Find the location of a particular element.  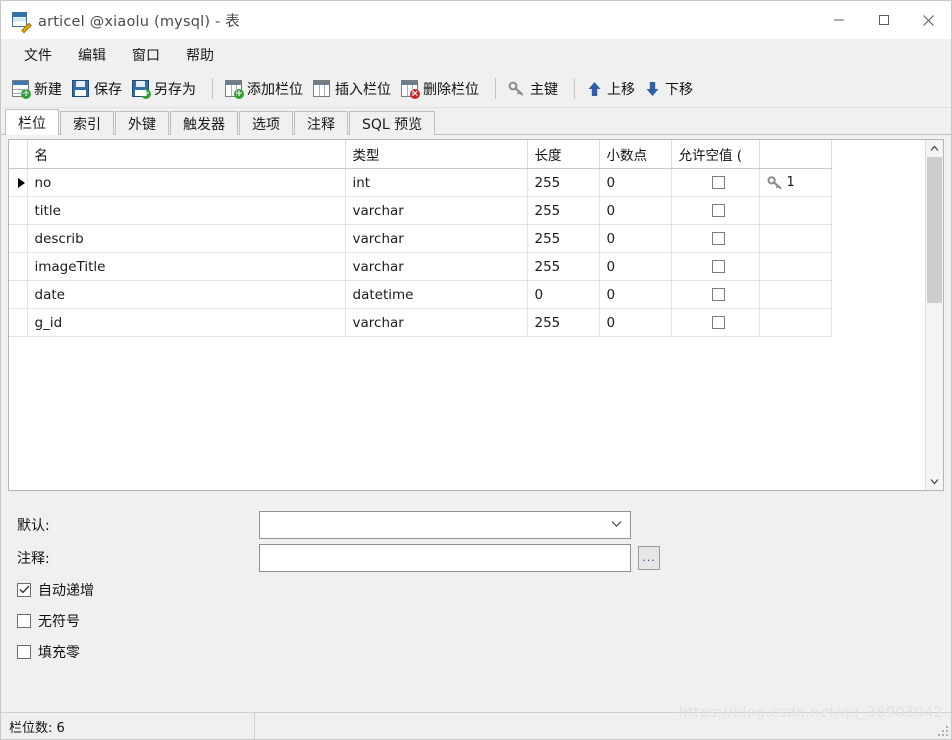

tab-indexes: 索引 is located at coordinates (87, 123).